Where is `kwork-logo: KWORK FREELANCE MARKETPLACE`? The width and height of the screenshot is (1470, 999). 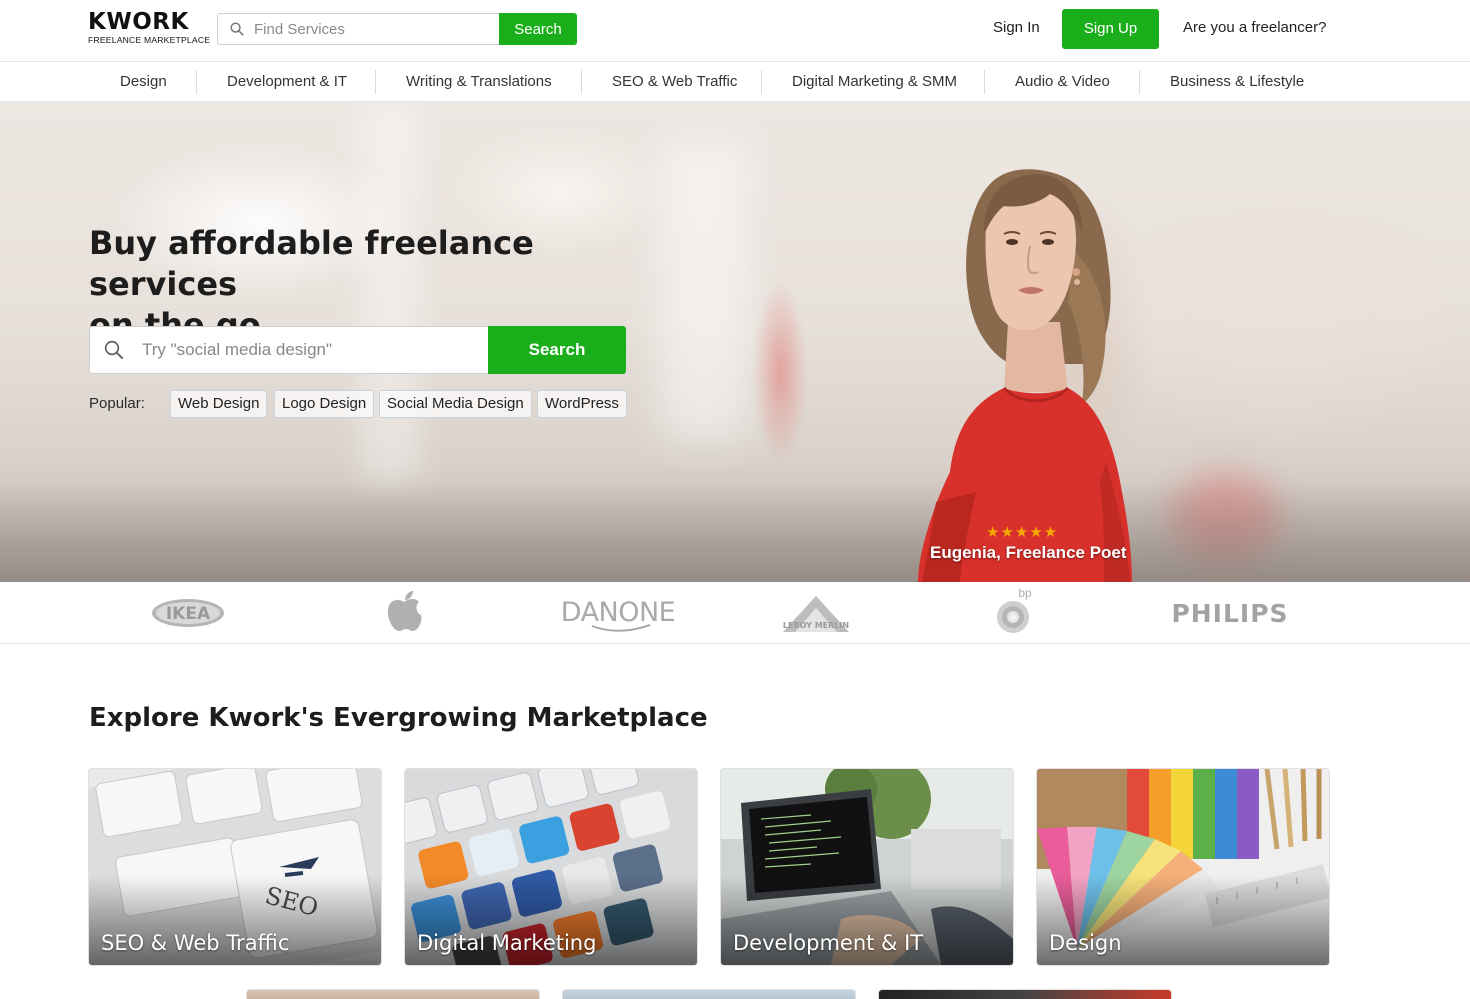 kwork-logo: KWORK FREELANCE MARKETPLACE is located at coordinates (149, 29).